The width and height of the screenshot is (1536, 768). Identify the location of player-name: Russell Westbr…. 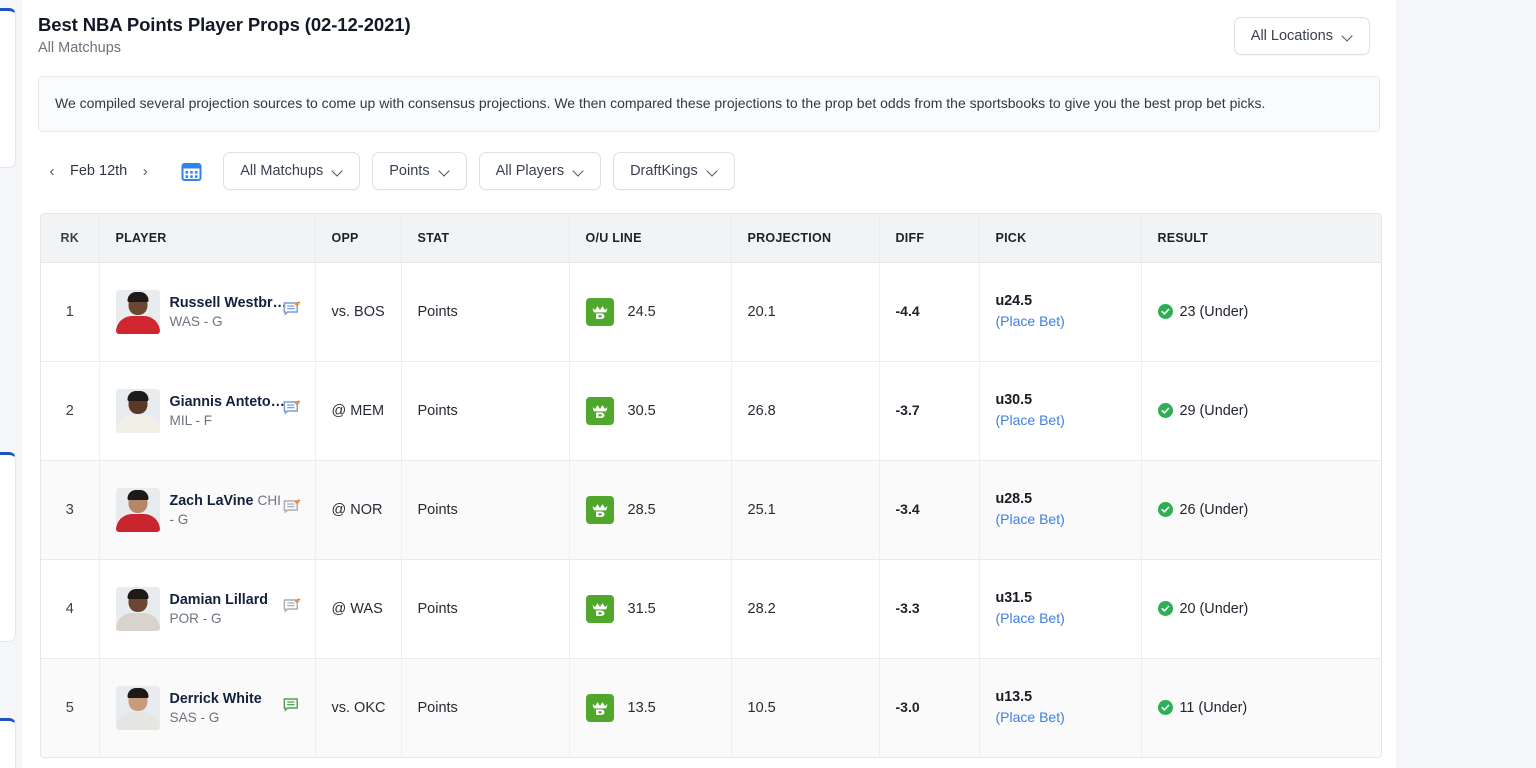
(228, 303).